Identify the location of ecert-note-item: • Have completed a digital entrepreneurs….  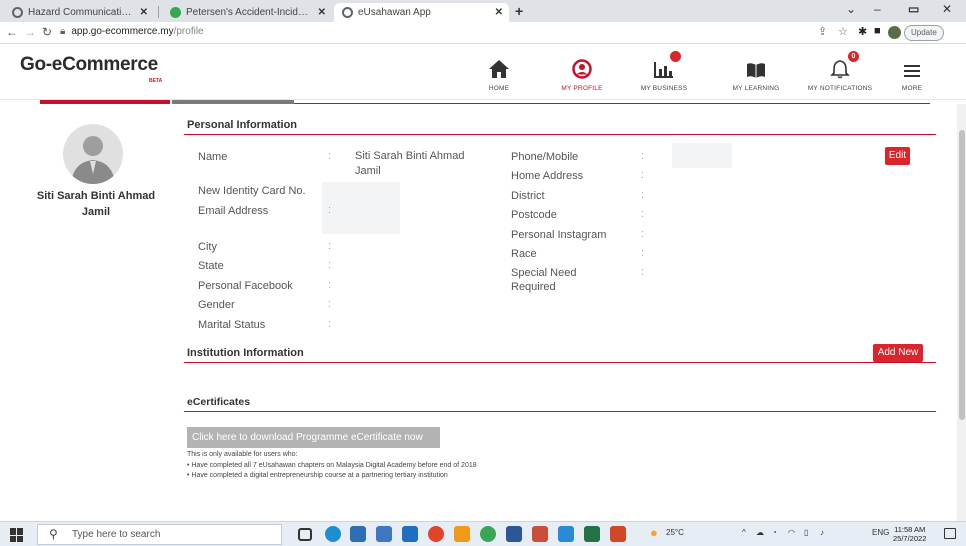
(317, 475).